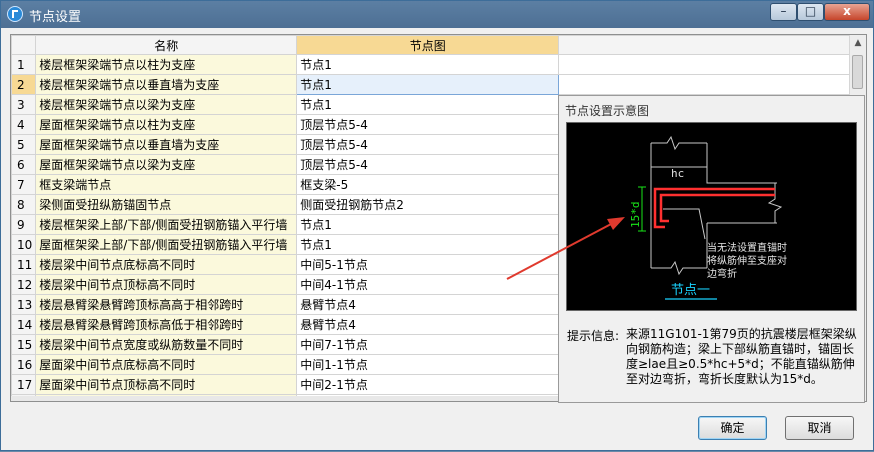 This screenshot has width=874, height=452. I want to click on row-node: 侧面受扭钢筋节点2, so click(428, 204).